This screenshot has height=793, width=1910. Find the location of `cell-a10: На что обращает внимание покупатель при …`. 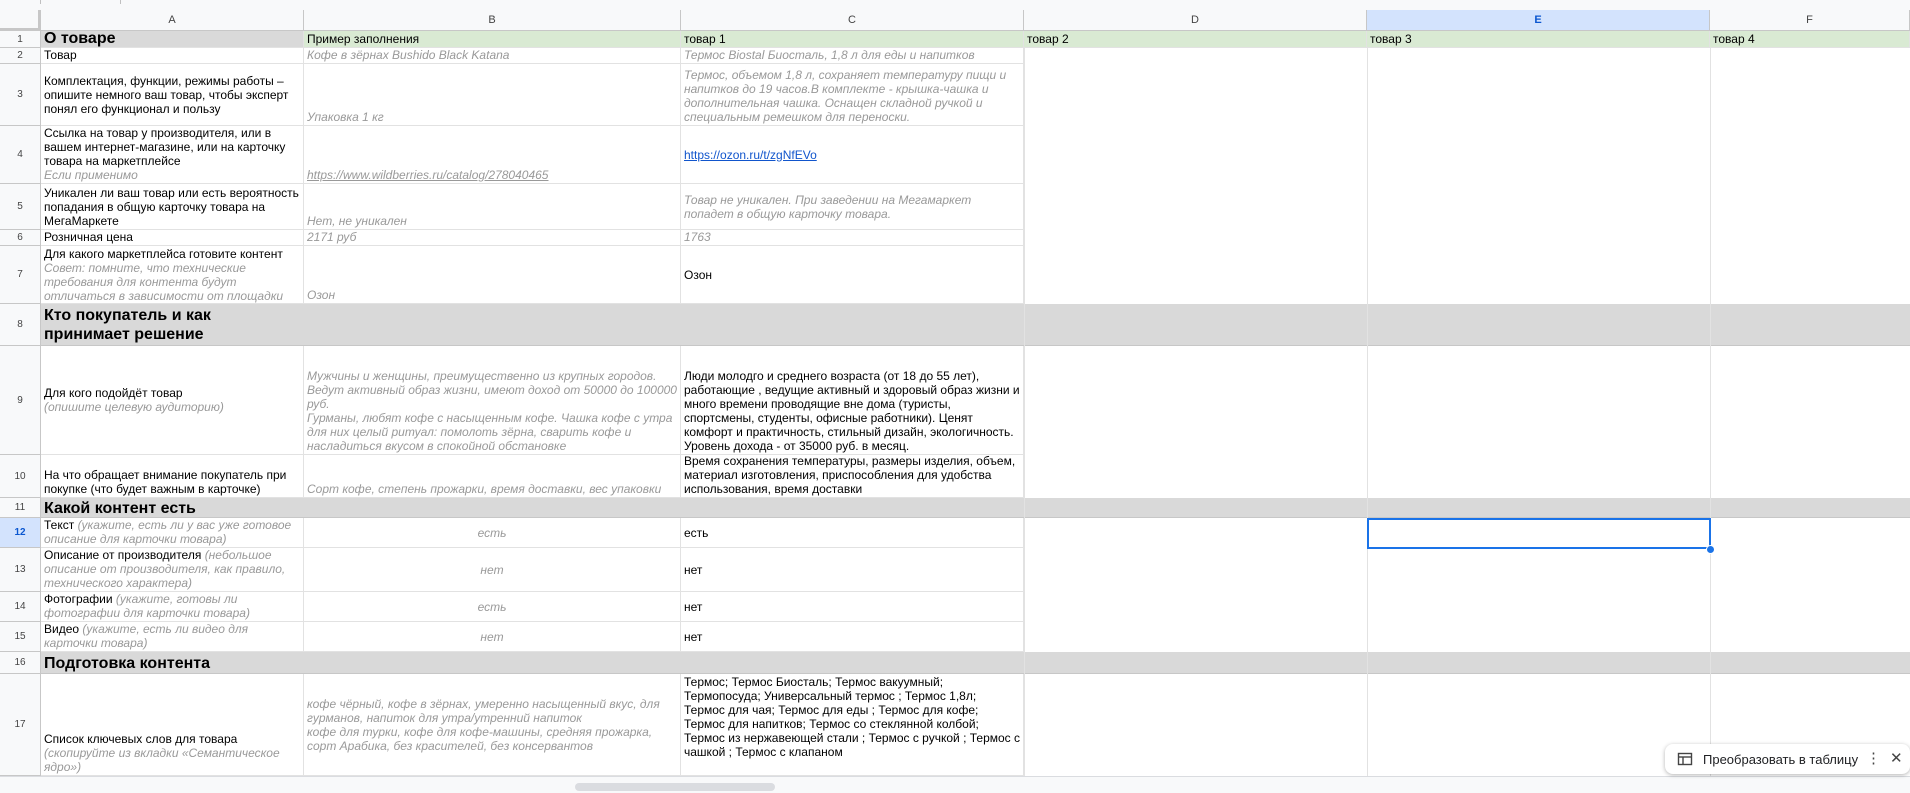

cell-a10: На что обращает внимание покупатель при … is located at coordinates (172, 476).